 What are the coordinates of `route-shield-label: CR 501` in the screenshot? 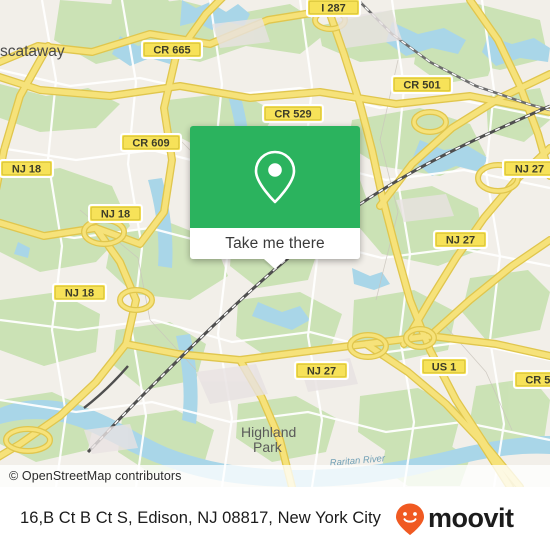 It's located at (421, 85).